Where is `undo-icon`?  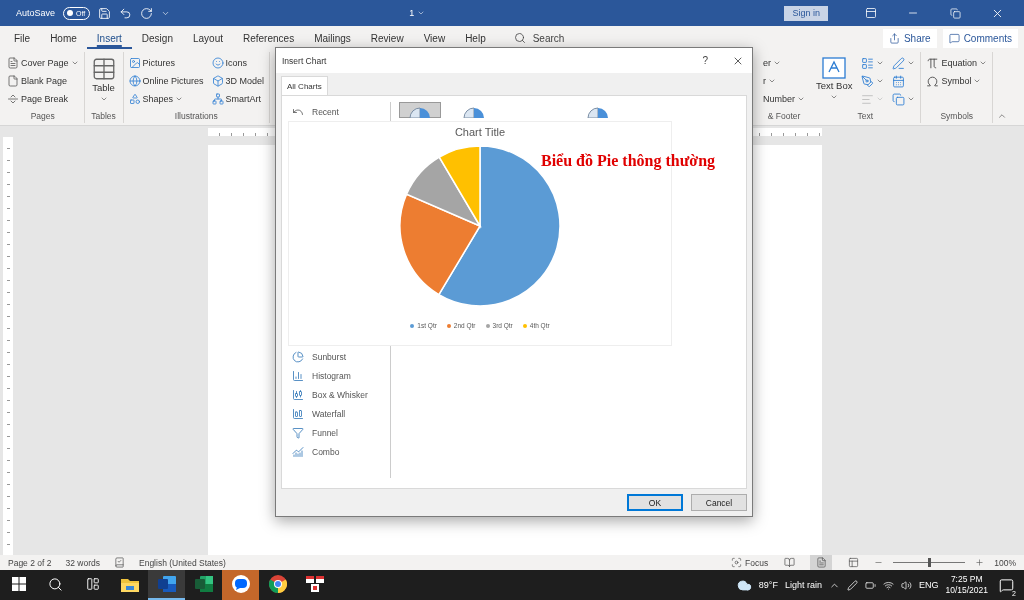 undo-icon is located at coordinates (126, 13).